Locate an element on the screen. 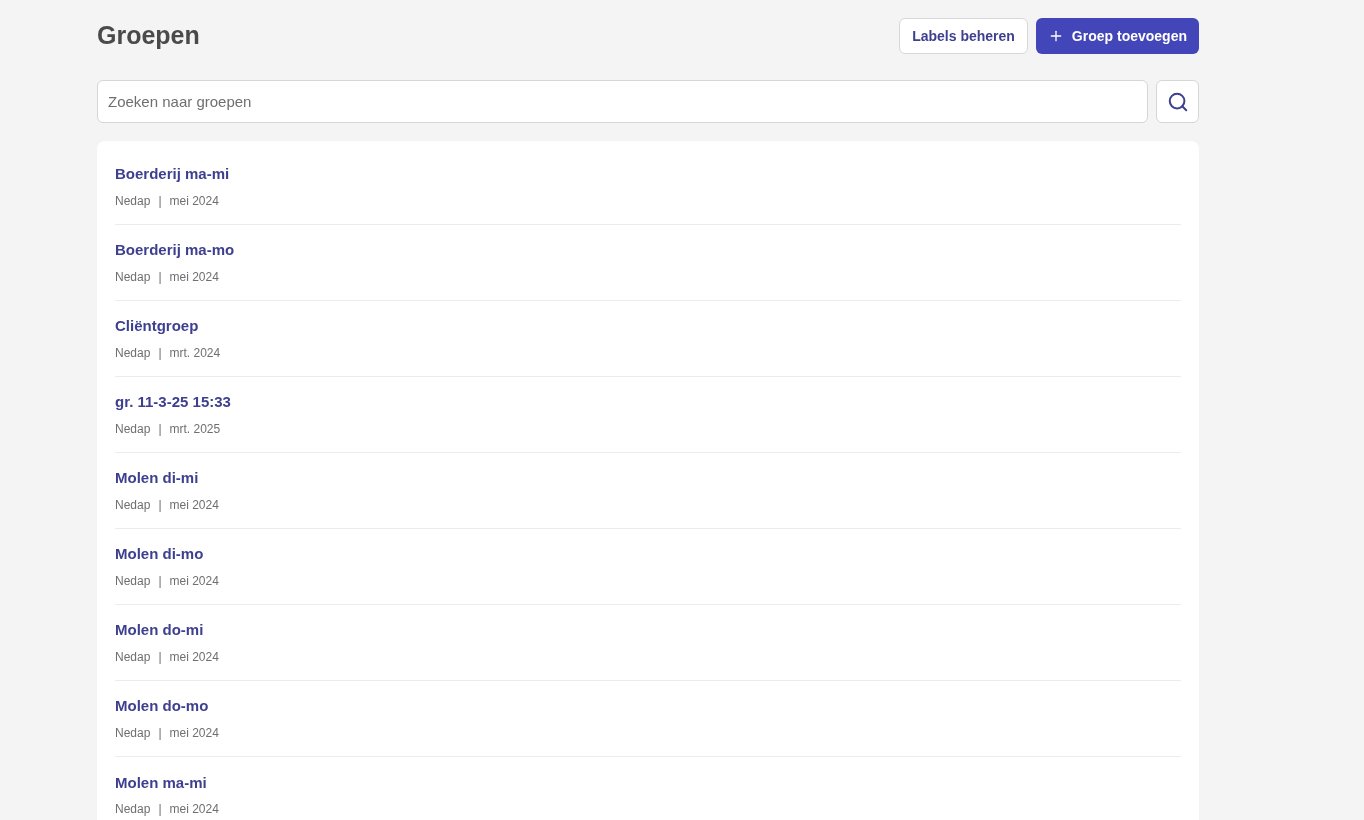  search-button is located at coordinates (1177, 101).